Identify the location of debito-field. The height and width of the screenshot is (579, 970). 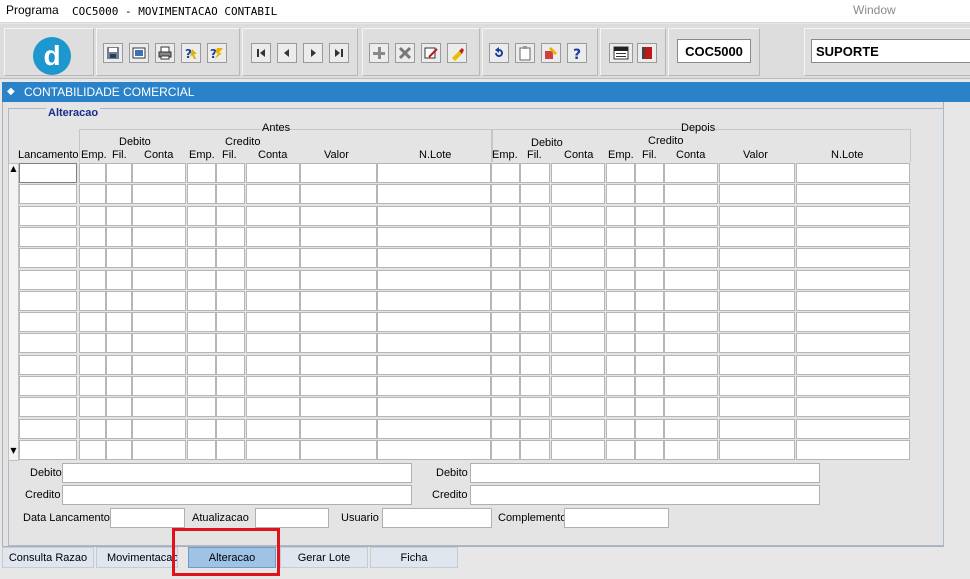
(237, 473).